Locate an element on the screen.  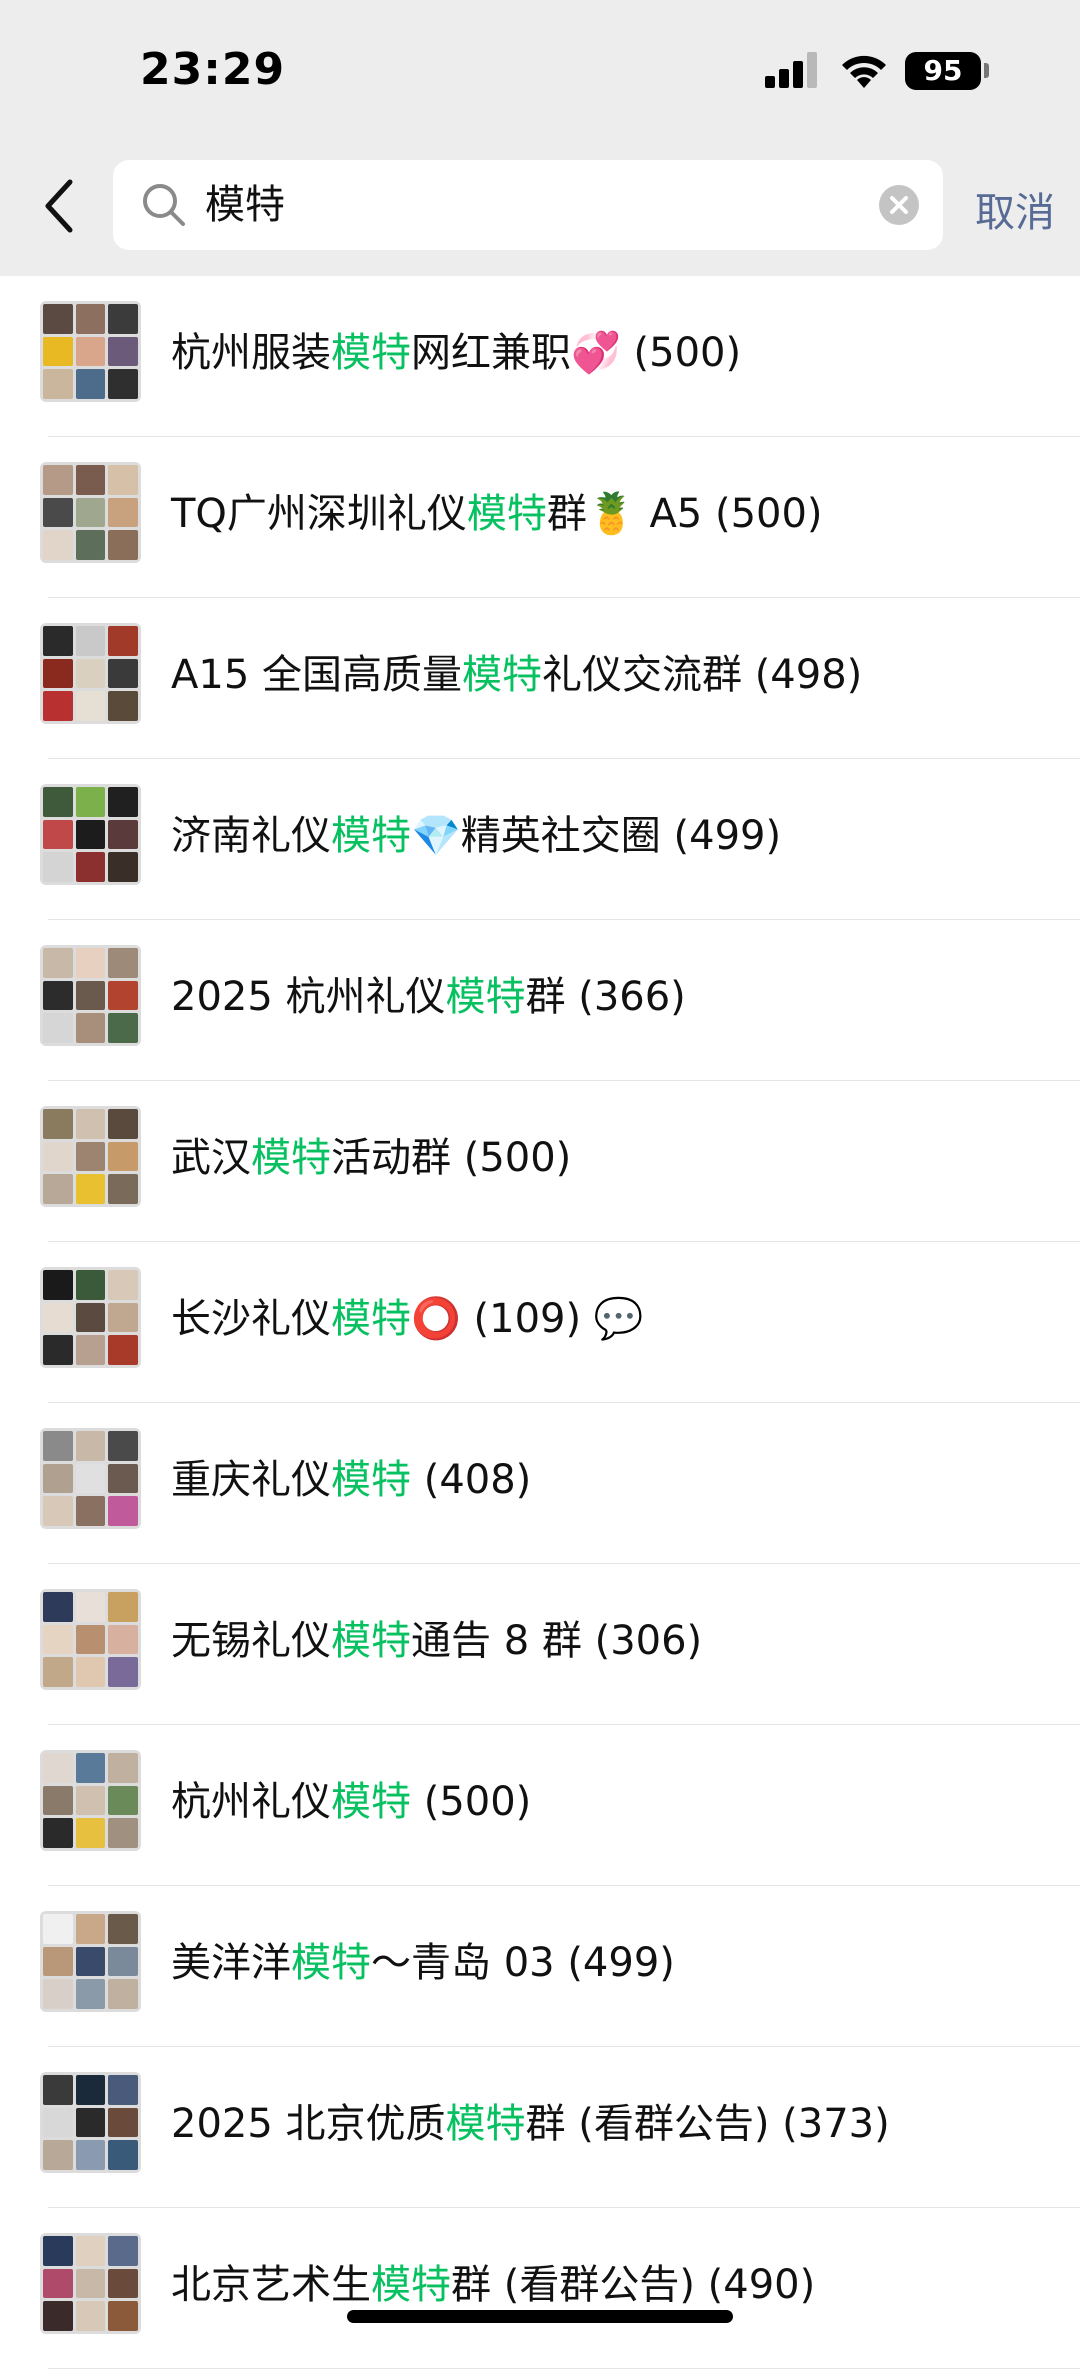
title-prefix: 长沙礼仪 is located at coordinates (251, 1319).